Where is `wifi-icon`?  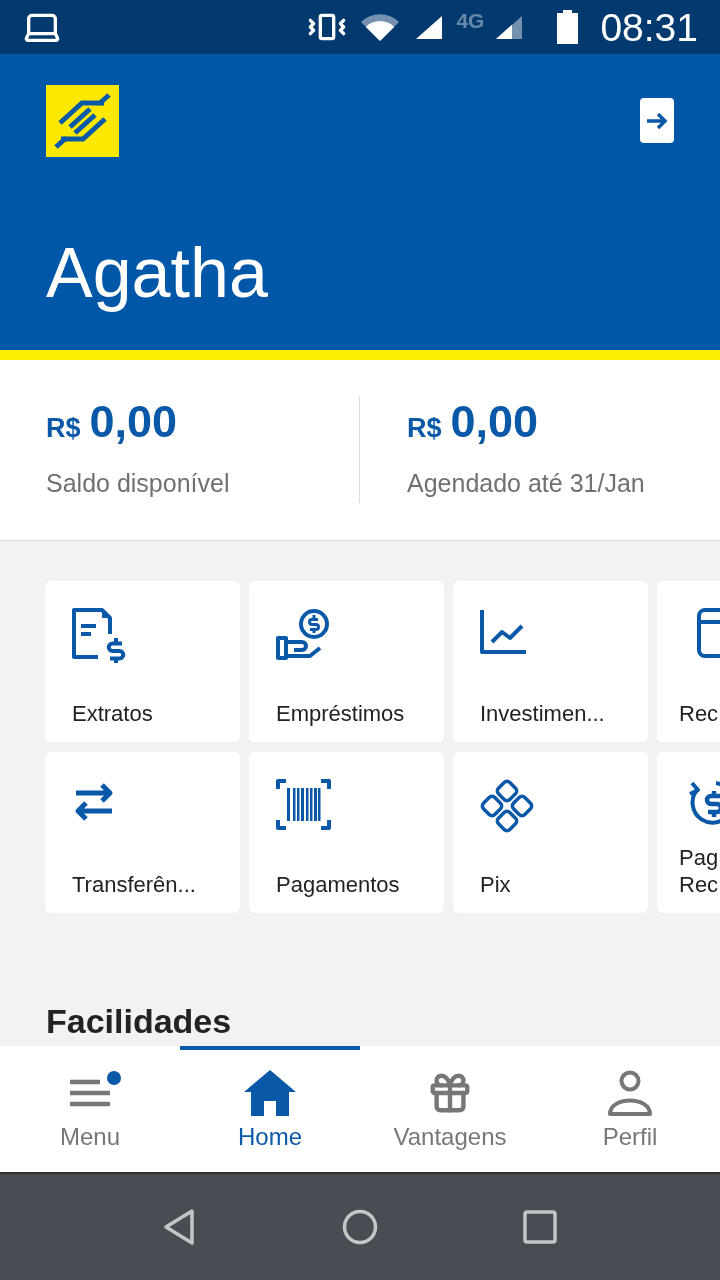 wifi-icon is located at coordinates (380, 27).